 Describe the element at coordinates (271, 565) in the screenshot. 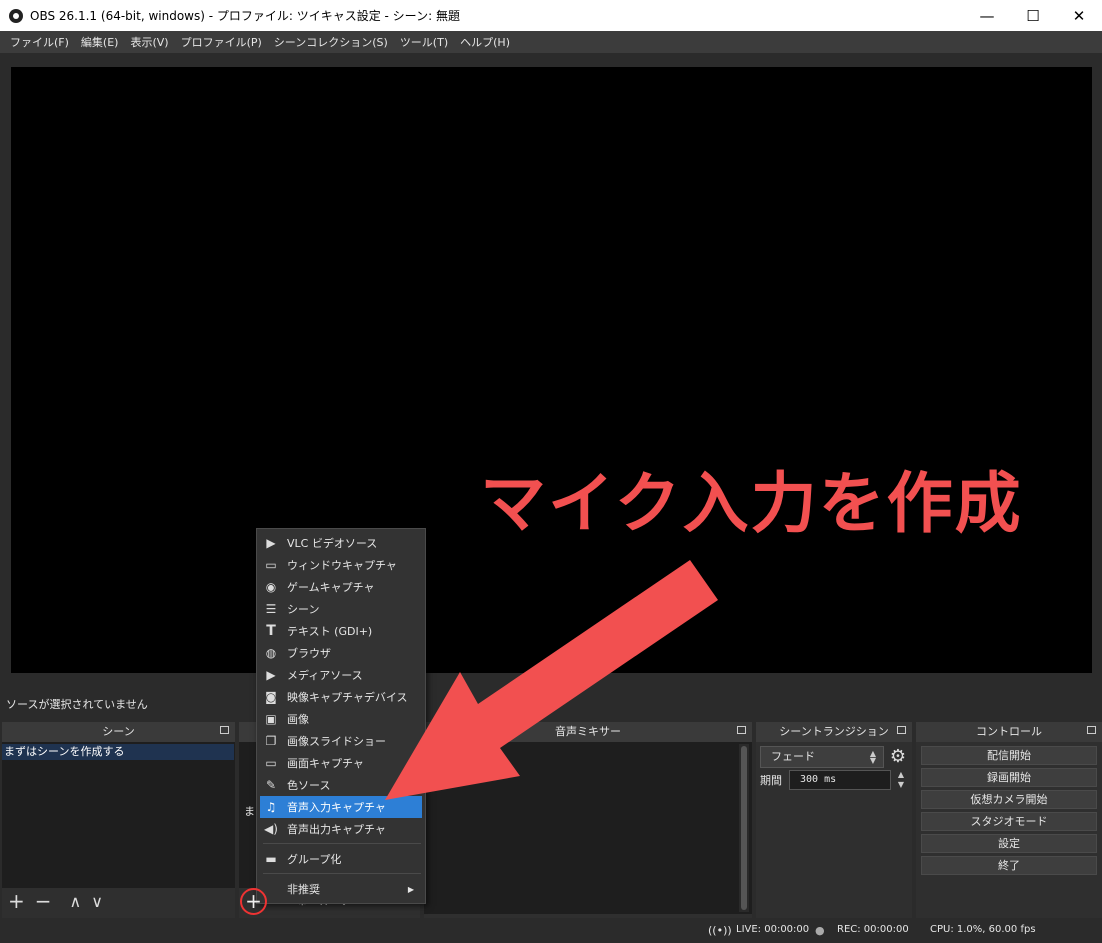

I see `window-icon: ▭` at that location.